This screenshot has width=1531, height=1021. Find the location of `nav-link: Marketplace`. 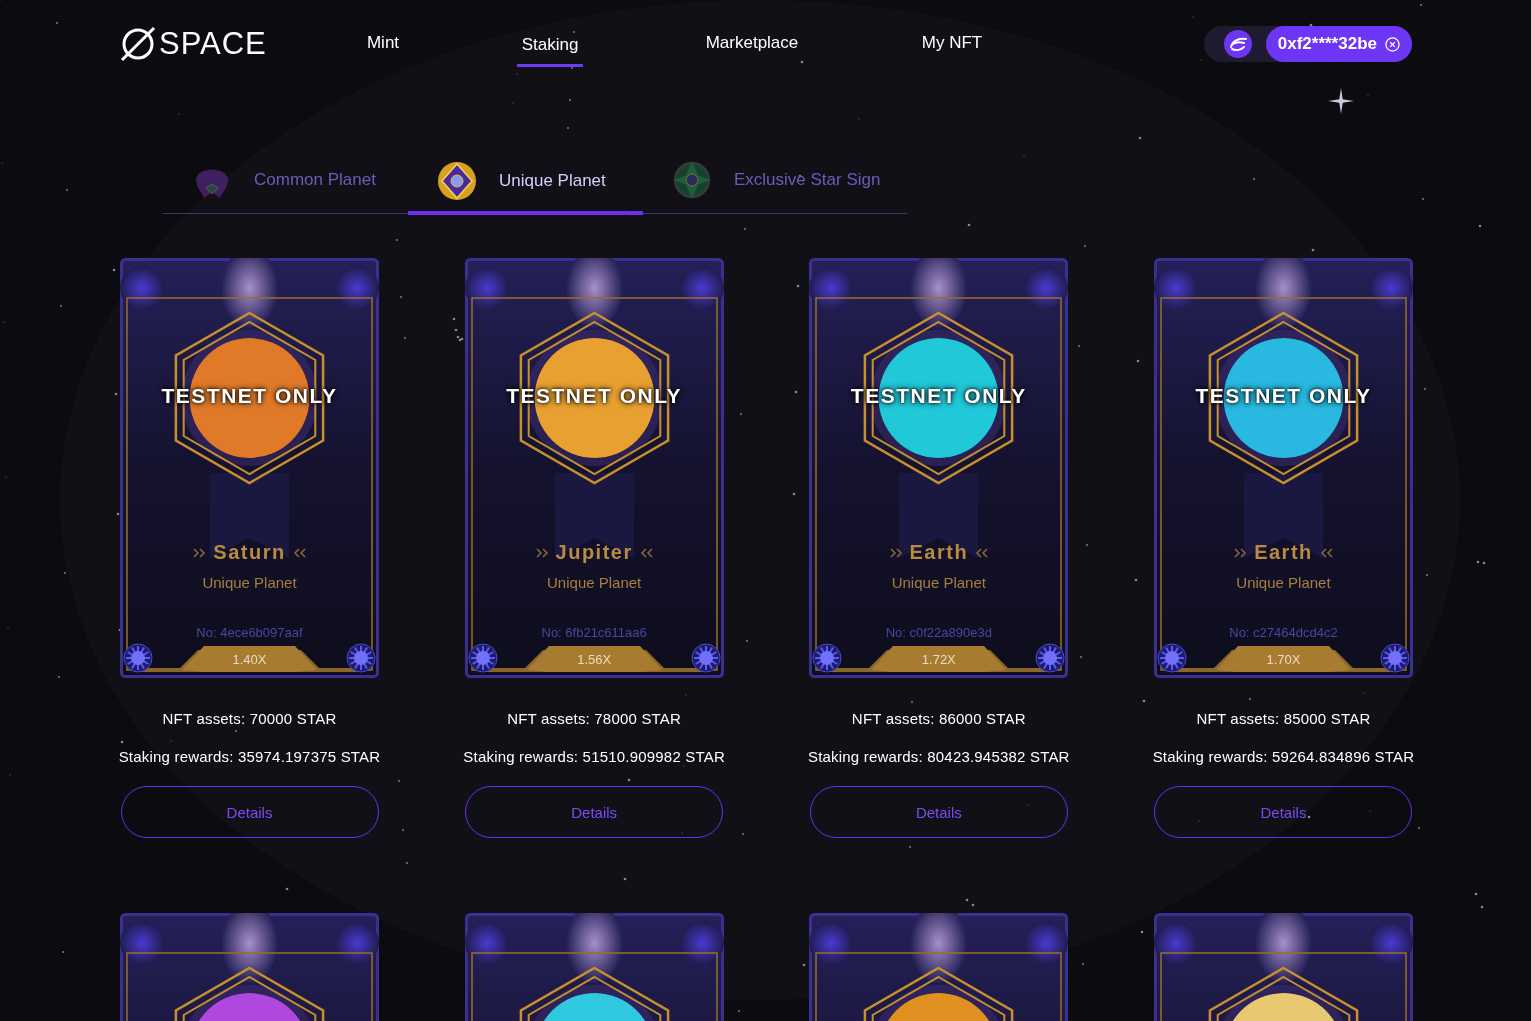

nav-link: Marketplace is located at coordinates (752, 44).